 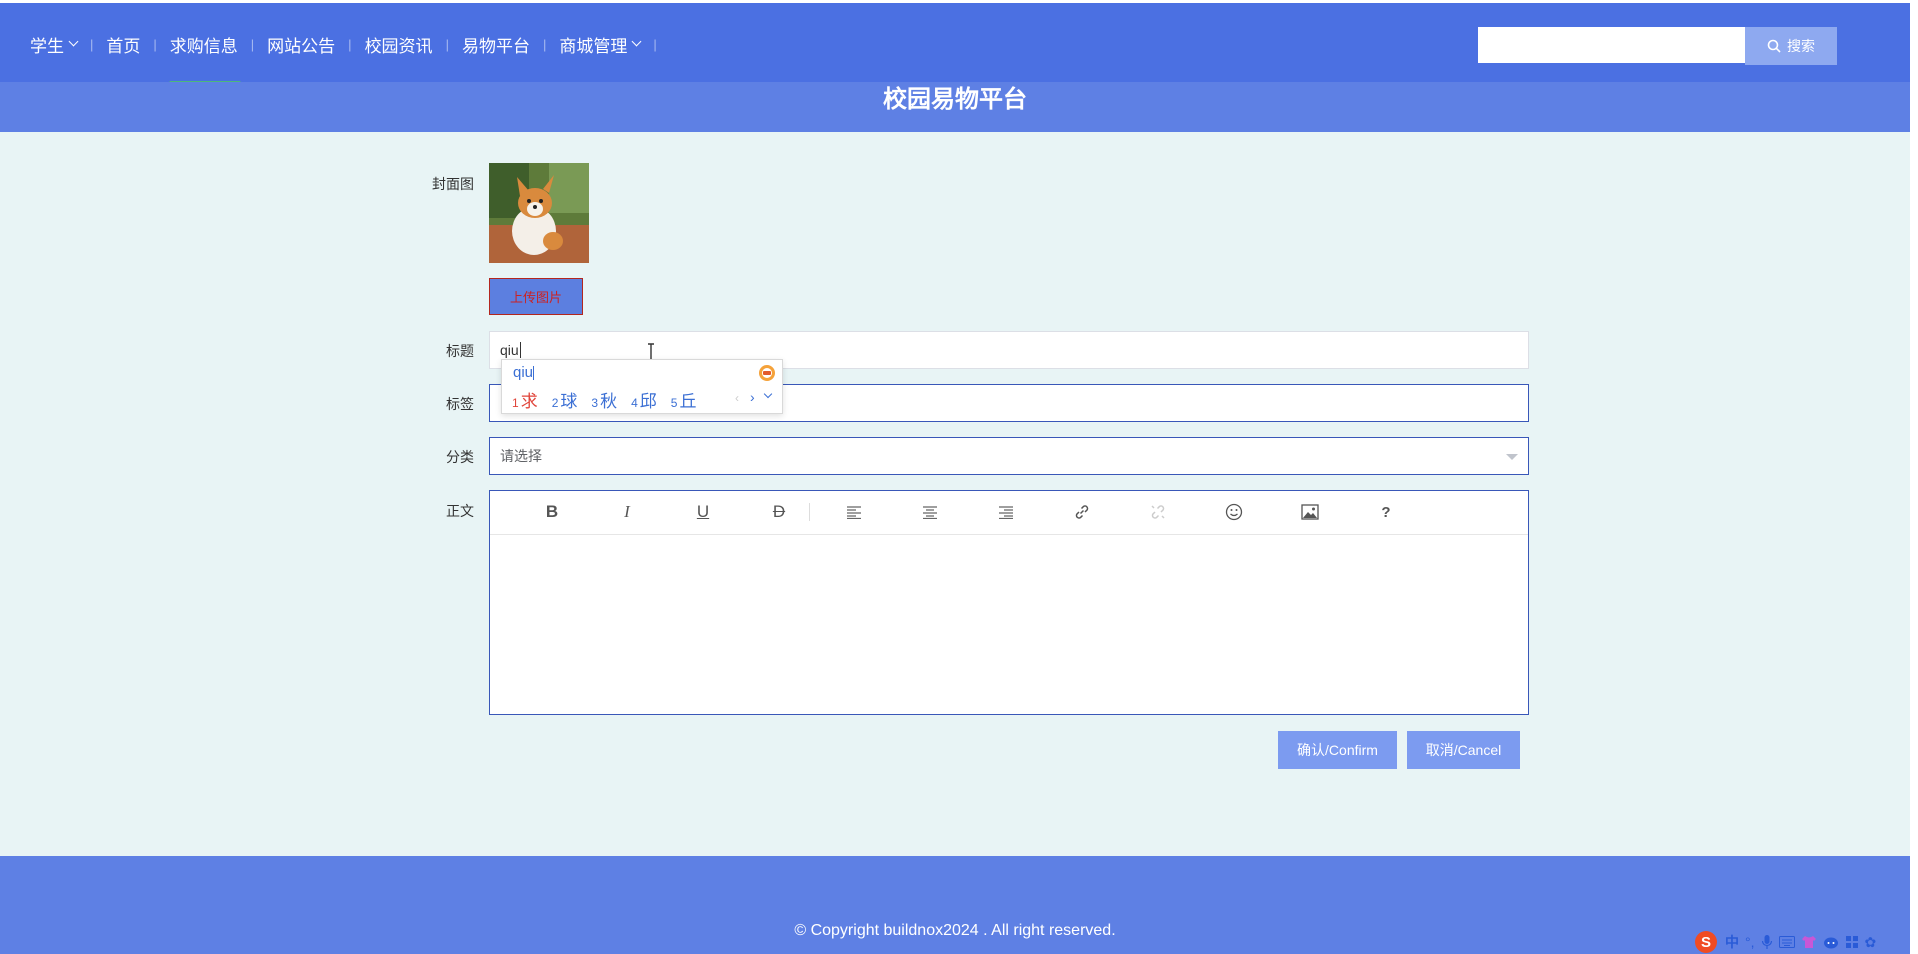 I want to click on link-icon, so click(x=1082, y=512).